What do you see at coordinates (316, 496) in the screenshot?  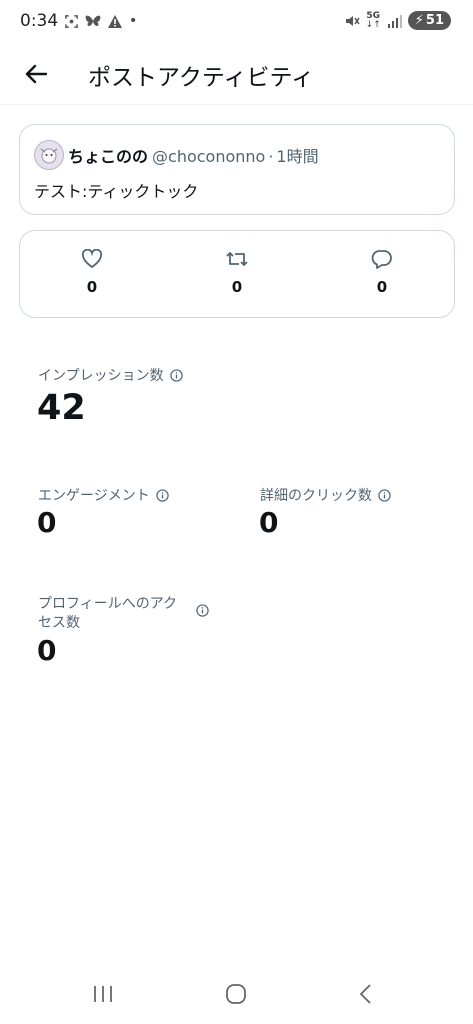 I see `detail-clicks-label: 詳細のクリック数` at bounding box center [316, 496].